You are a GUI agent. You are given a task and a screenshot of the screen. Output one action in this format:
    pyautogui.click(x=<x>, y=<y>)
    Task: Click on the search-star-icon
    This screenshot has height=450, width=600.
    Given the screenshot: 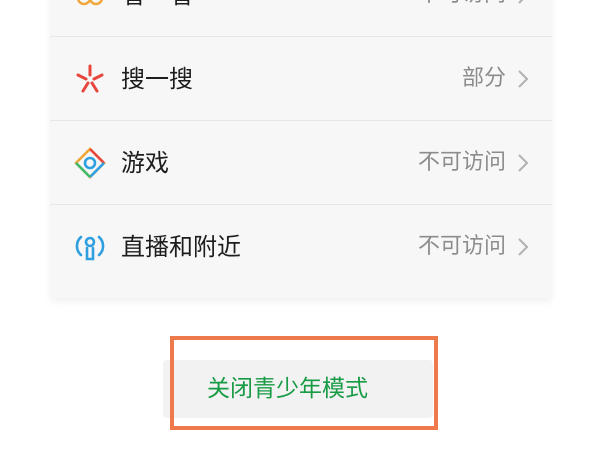 What is the action you would take?
    pyautogui.click(x=90, y=79)
    